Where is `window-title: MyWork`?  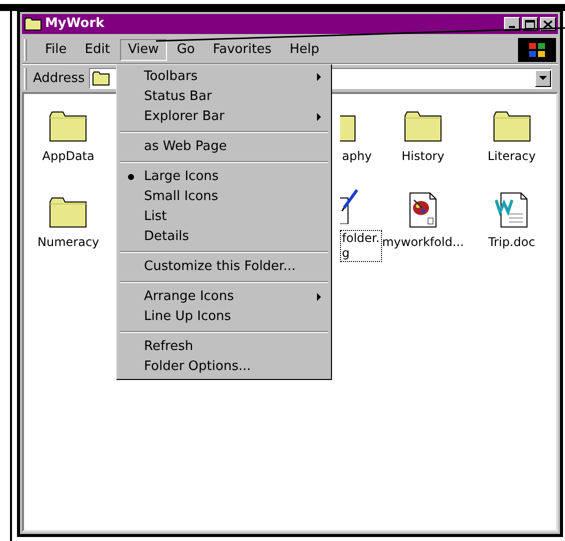 window-title: MyWork is located at coordinates (74, 24).